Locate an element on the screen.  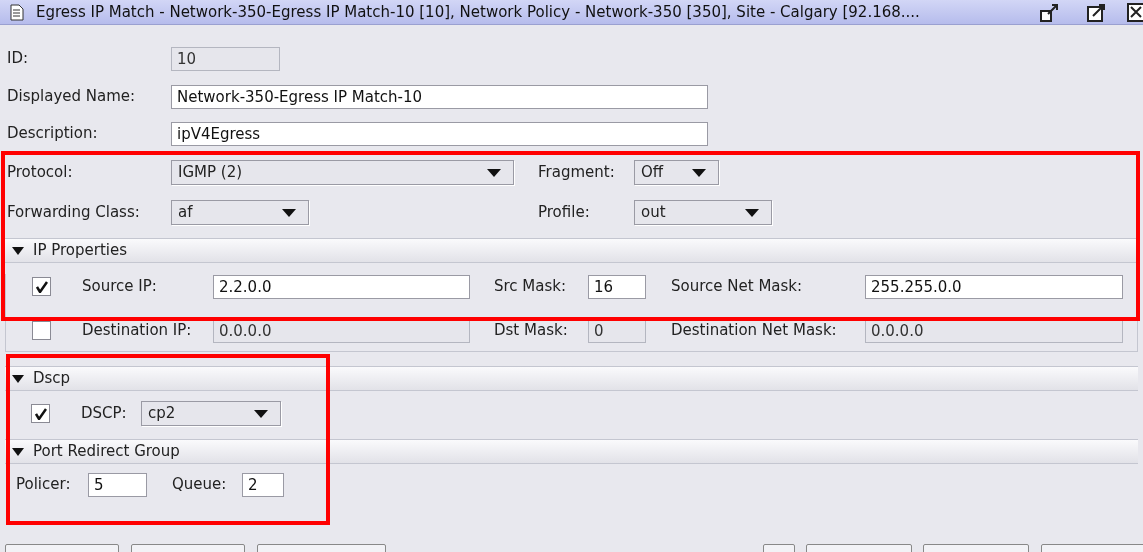
maximize-icon is located at coordinates (1096, 12).